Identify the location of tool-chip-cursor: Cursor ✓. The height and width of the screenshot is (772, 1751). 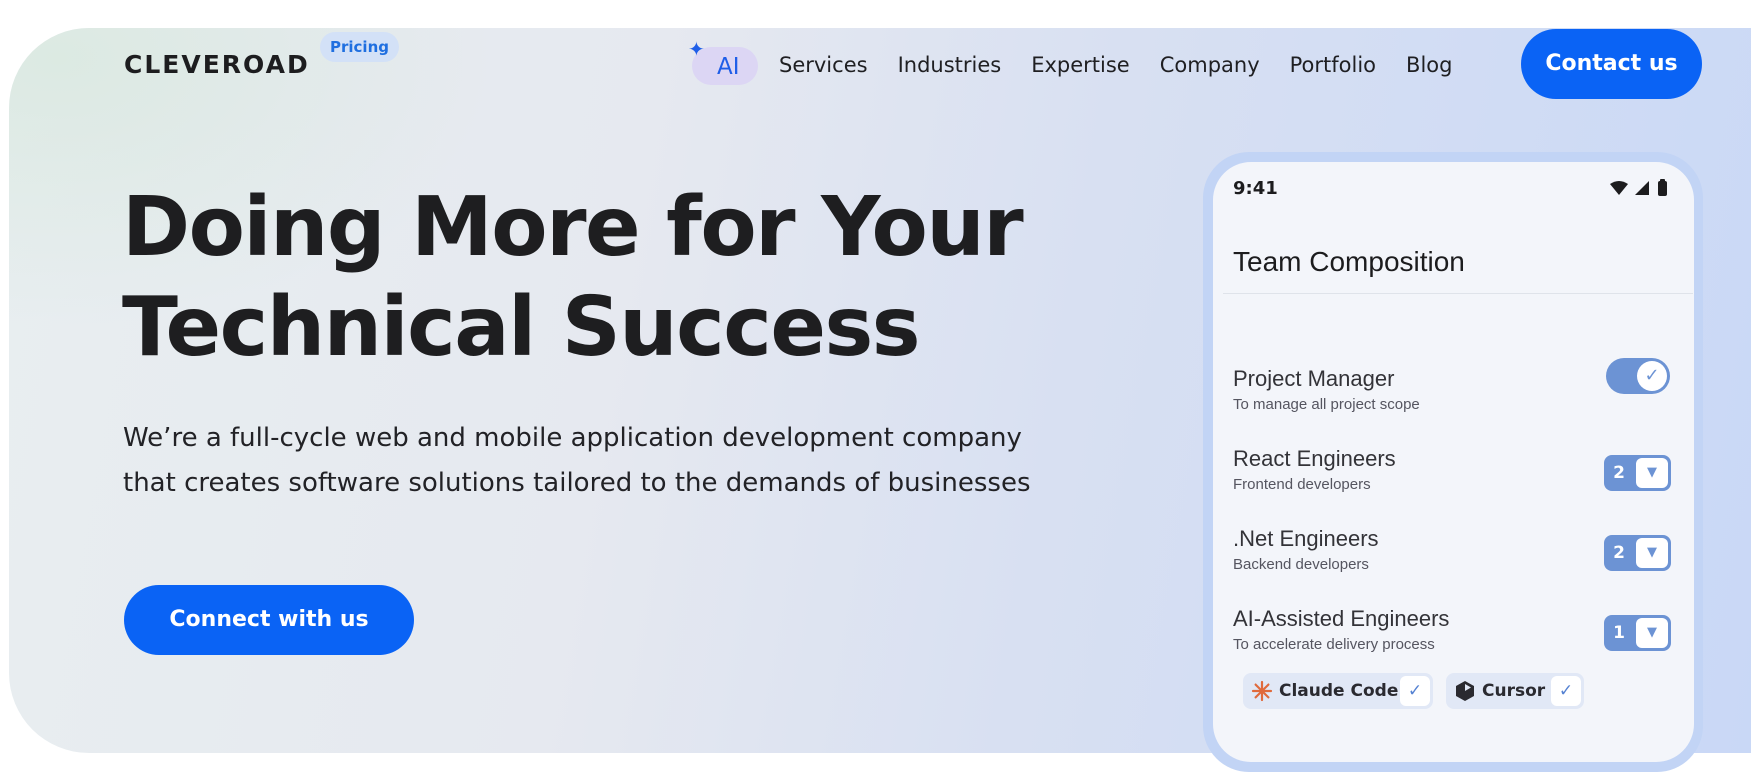
(1515, 691).